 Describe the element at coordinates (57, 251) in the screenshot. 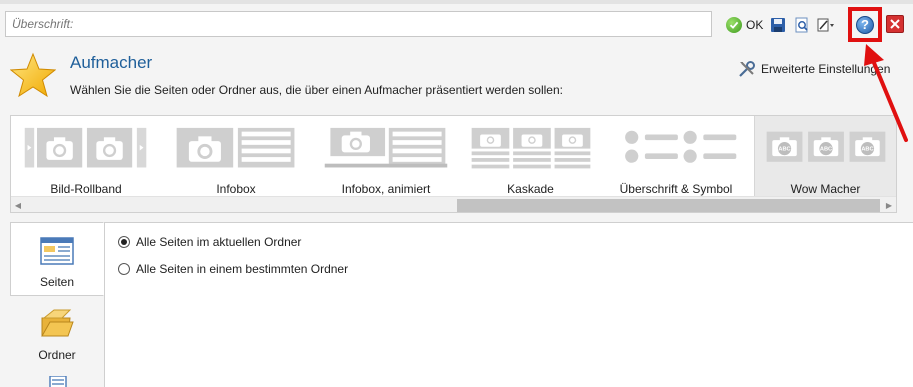

I see `pages-icon` at that location.